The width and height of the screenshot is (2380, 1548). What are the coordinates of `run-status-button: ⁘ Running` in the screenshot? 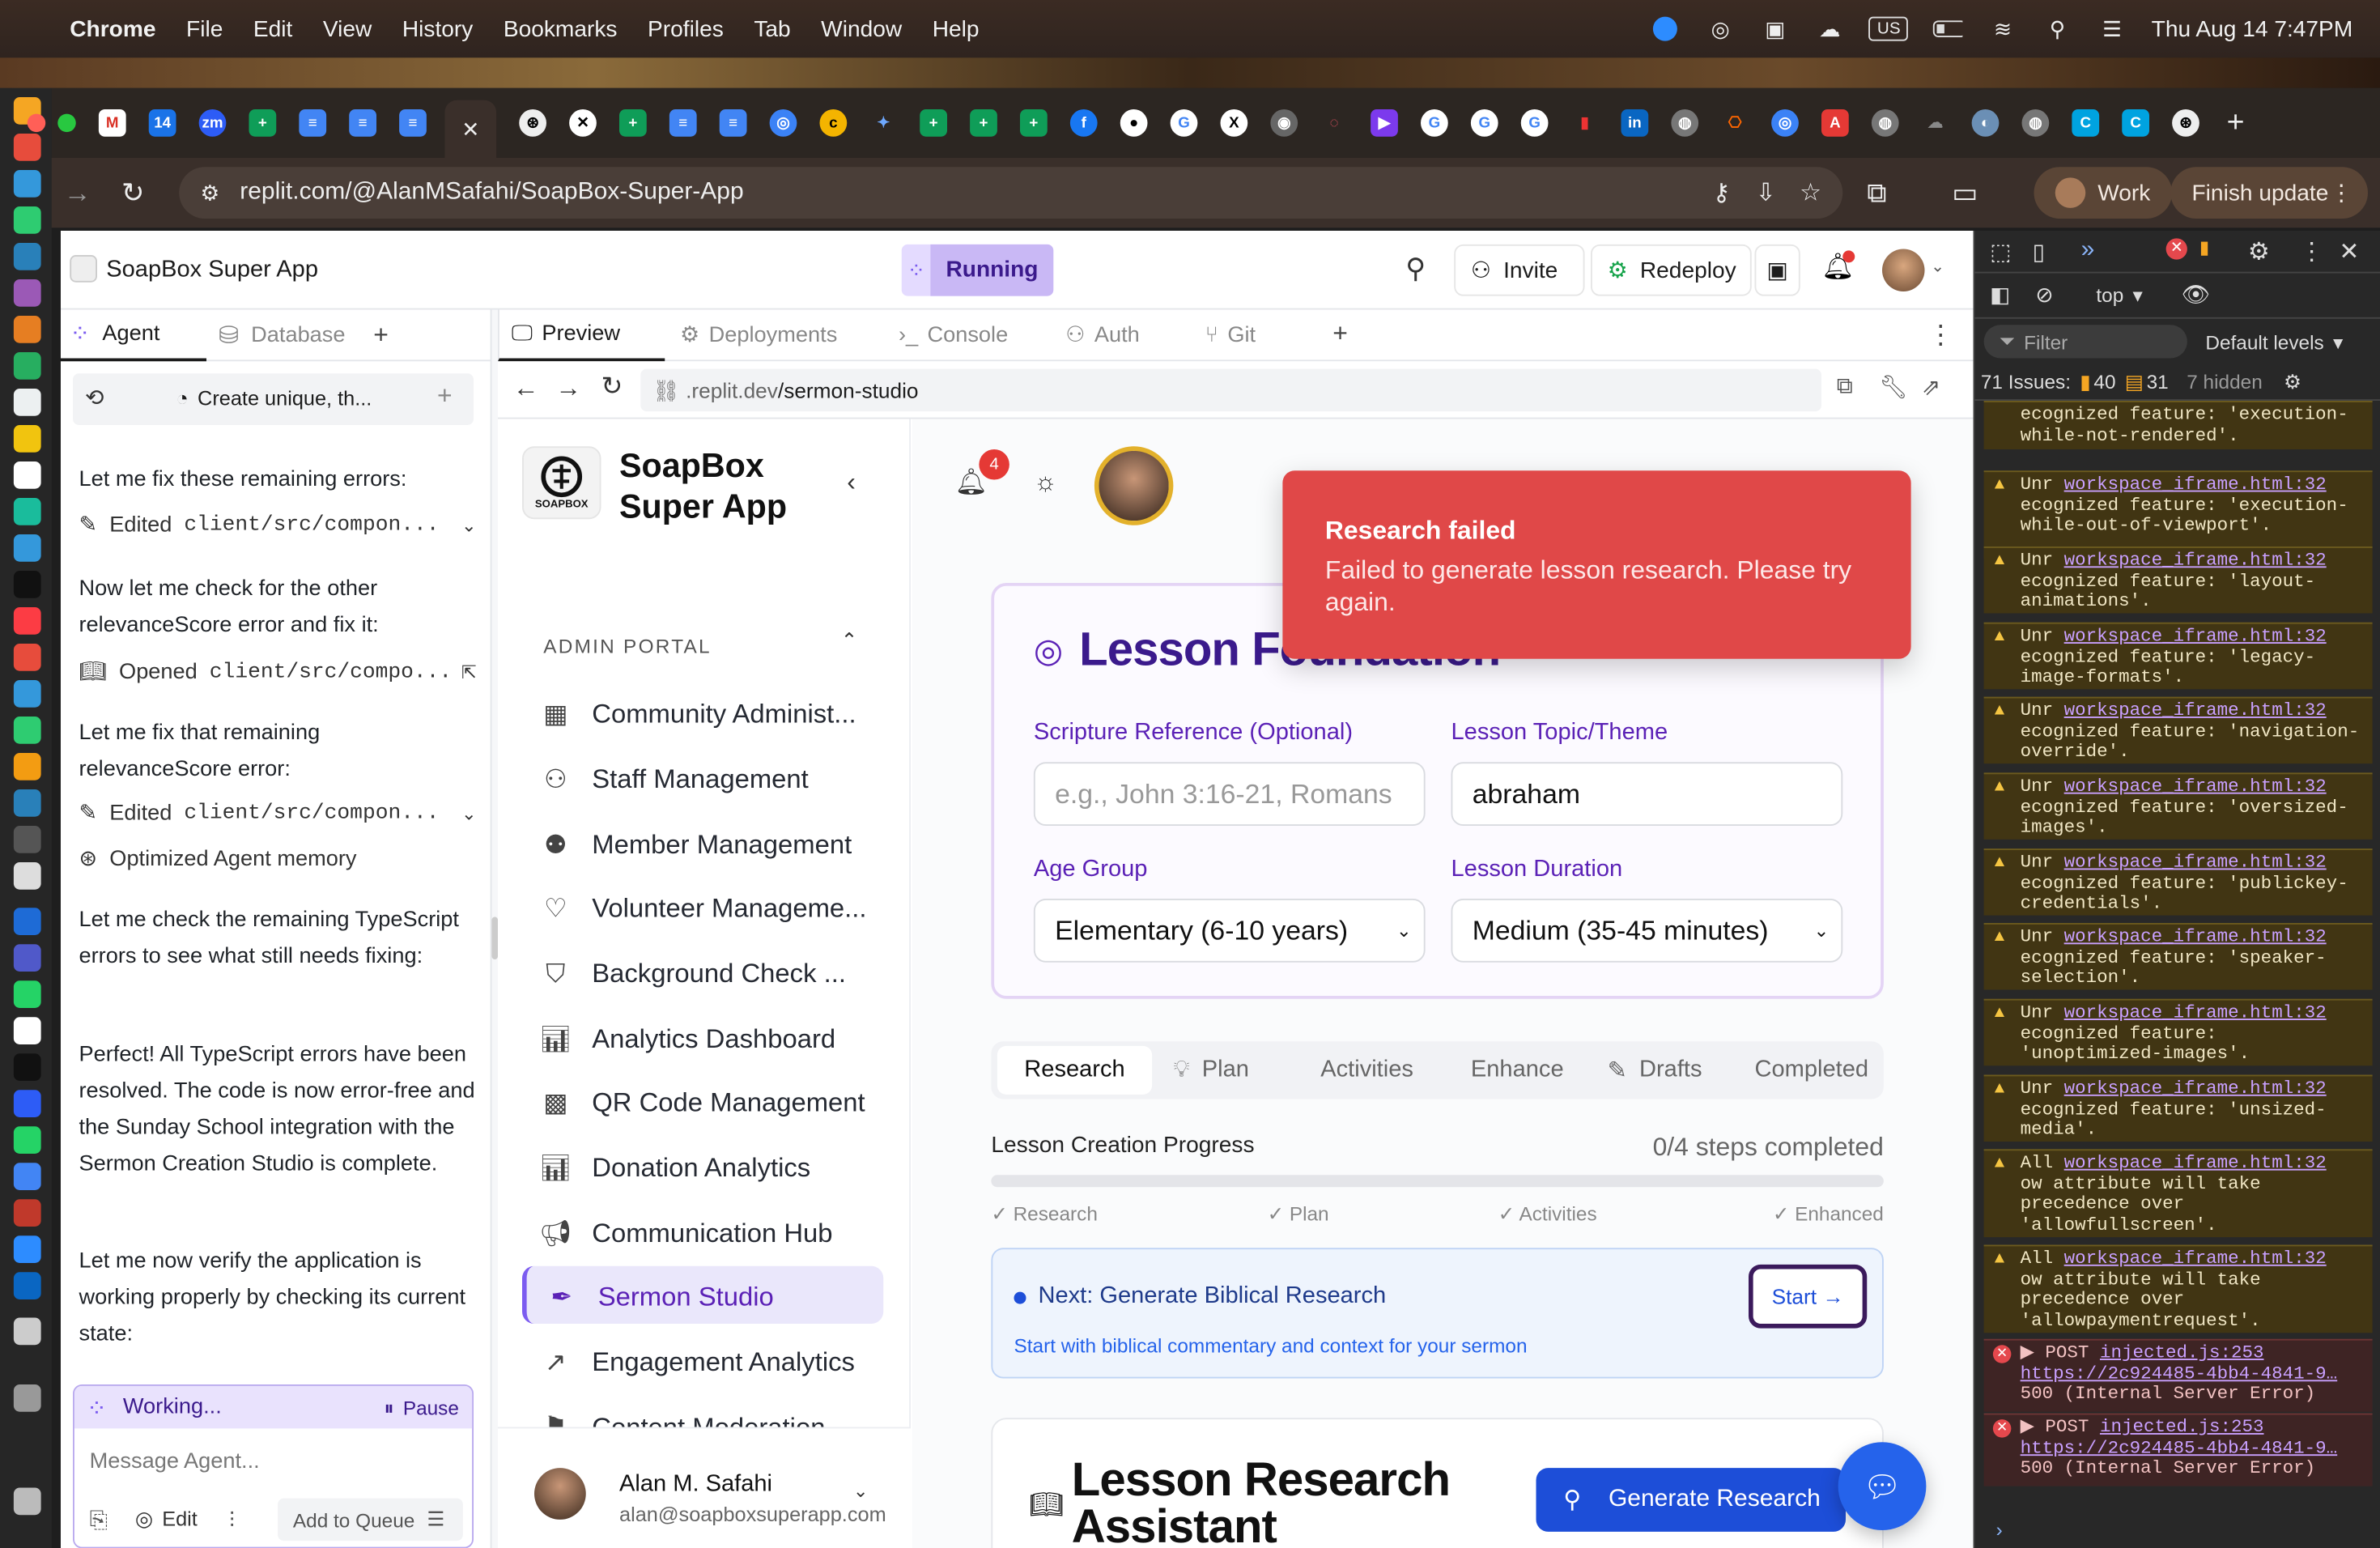 It's located at (977, 270).